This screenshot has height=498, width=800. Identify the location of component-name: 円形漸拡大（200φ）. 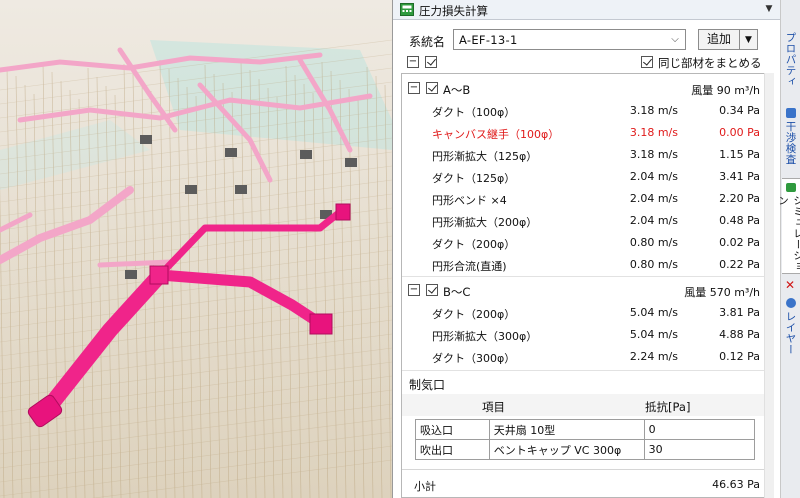
(485, 222).